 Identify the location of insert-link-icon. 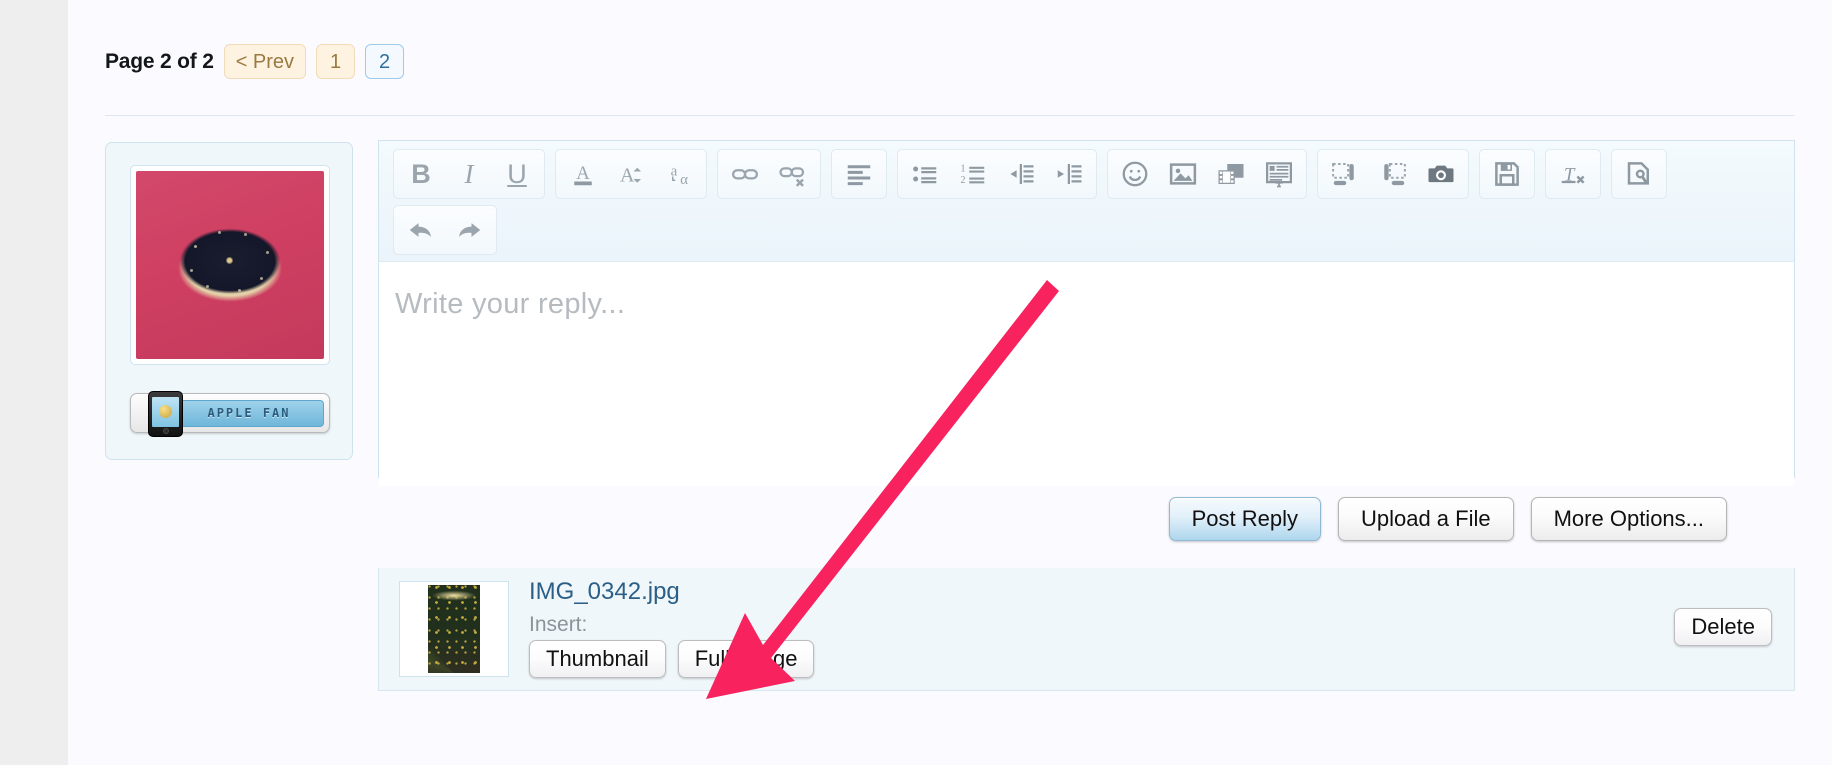
(745, 174).